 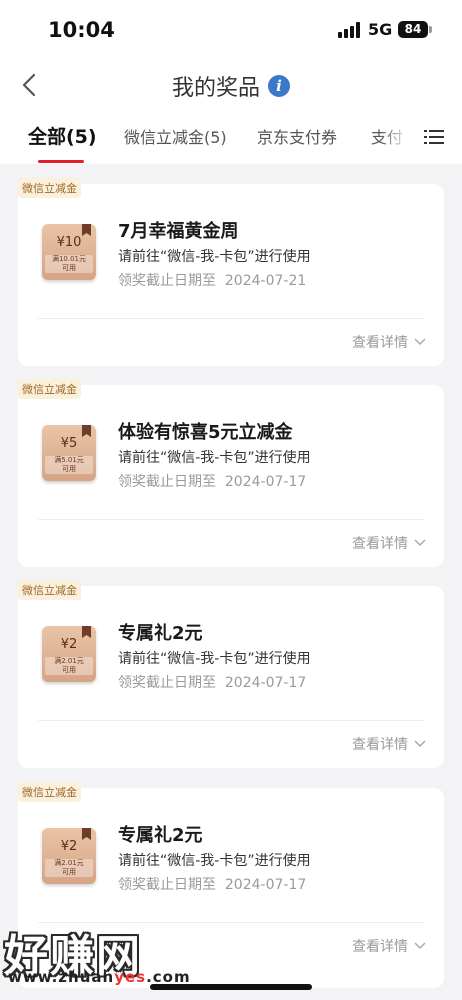 What do you see at coordinates (81, 30) in the screenshot?
I see `status-time: 10:04` at bounding box center [81, 30].